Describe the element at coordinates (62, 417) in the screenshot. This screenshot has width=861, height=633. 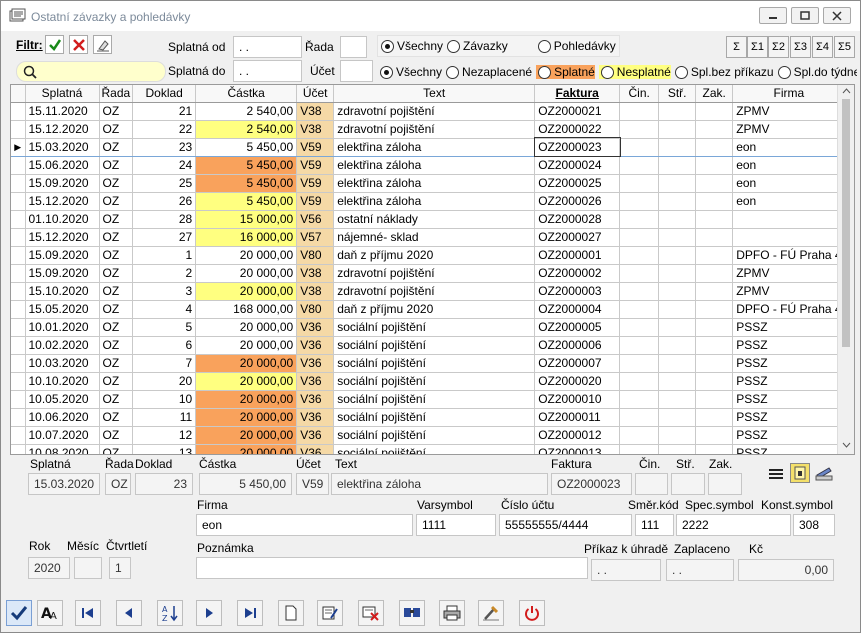
I see `cell-splatna: 10.06.2020` at that location.